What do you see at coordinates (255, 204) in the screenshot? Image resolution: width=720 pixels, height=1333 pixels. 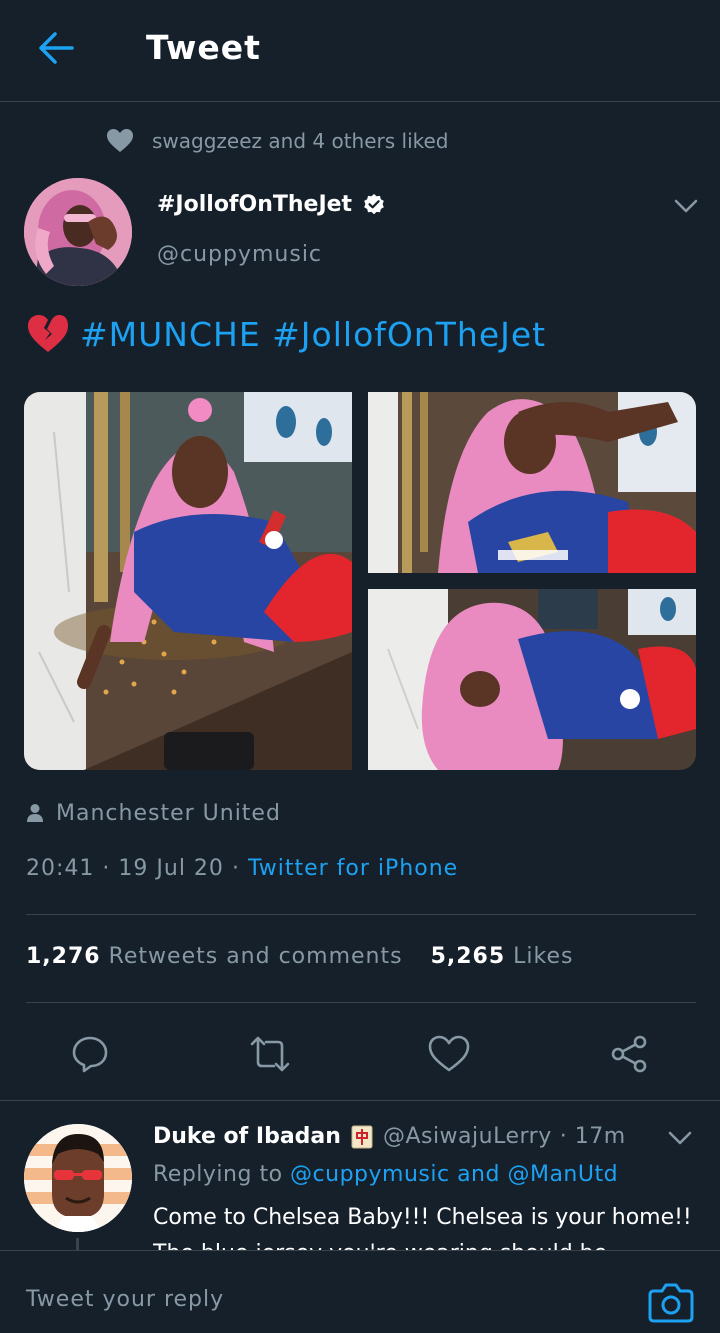 I see `display-name-text: #JollofOnTheJet` at bounding box center [255, 204].